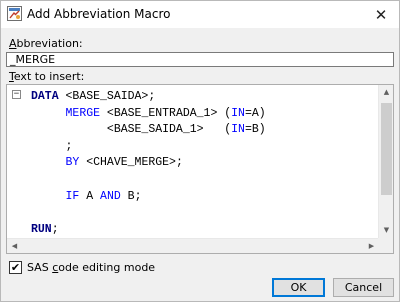  Describe the element at coordinates (200, 59) in the screenshot. I see `abbreviation-input: _MERGE` at that location.